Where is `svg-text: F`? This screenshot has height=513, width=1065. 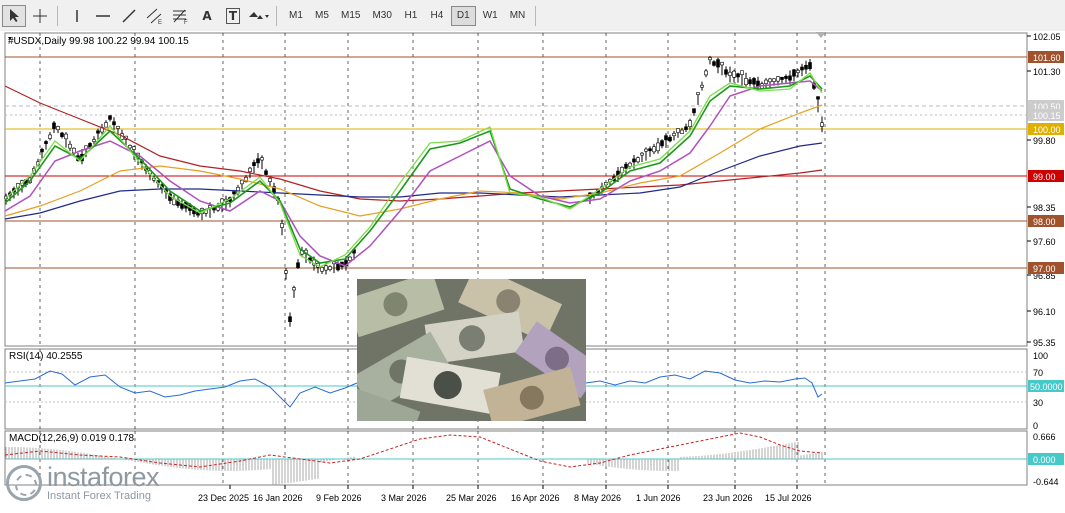 svg-text: F is located at coordinates (186, 22).